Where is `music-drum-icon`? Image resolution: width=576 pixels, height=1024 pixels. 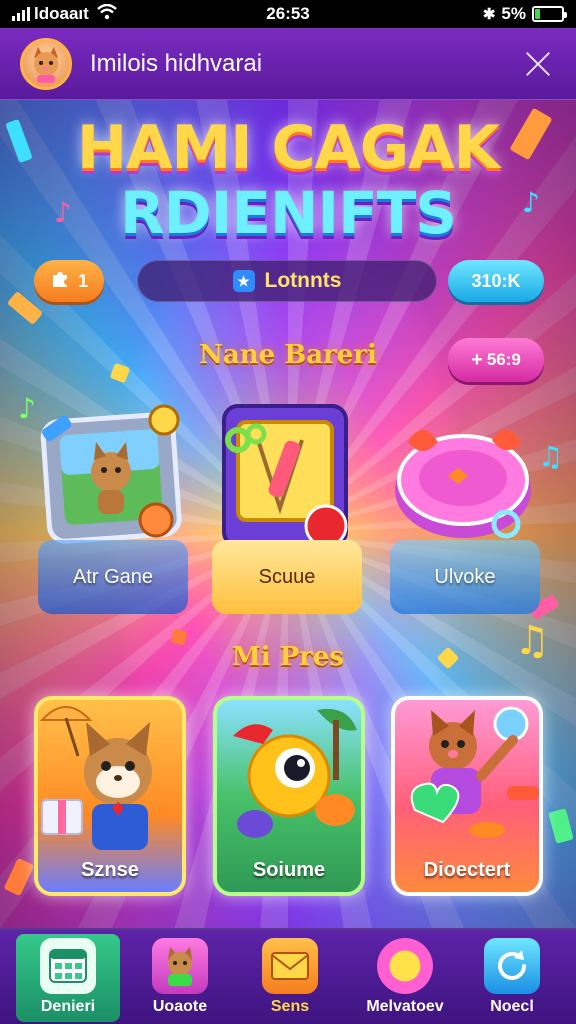
music-drum-icon is located at coordinates (463, 475).